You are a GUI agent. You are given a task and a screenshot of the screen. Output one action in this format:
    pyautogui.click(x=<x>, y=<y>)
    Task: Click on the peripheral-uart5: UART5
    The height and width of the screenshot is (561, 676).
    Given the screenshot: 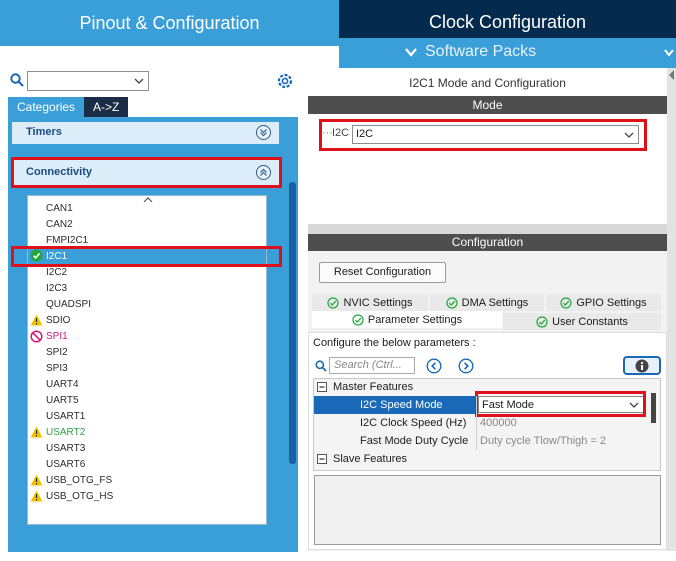 What is the action you would take?
    pyautogui.click(x=62, y=400)
    